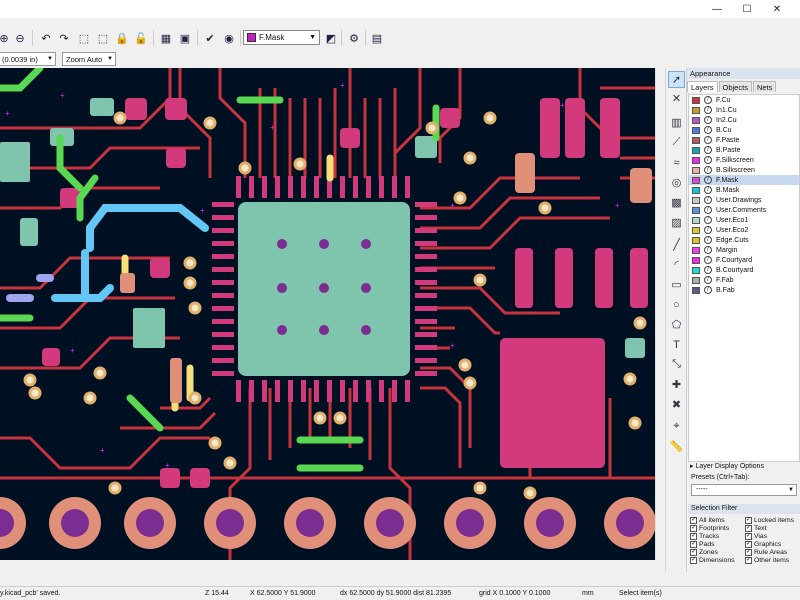 This screenshot has height=600, width=800. What do you see at coordinates (744, 270) in the screenshot?
I see `layer-row: / B.Courtyard` at bounding box center [744, 270].